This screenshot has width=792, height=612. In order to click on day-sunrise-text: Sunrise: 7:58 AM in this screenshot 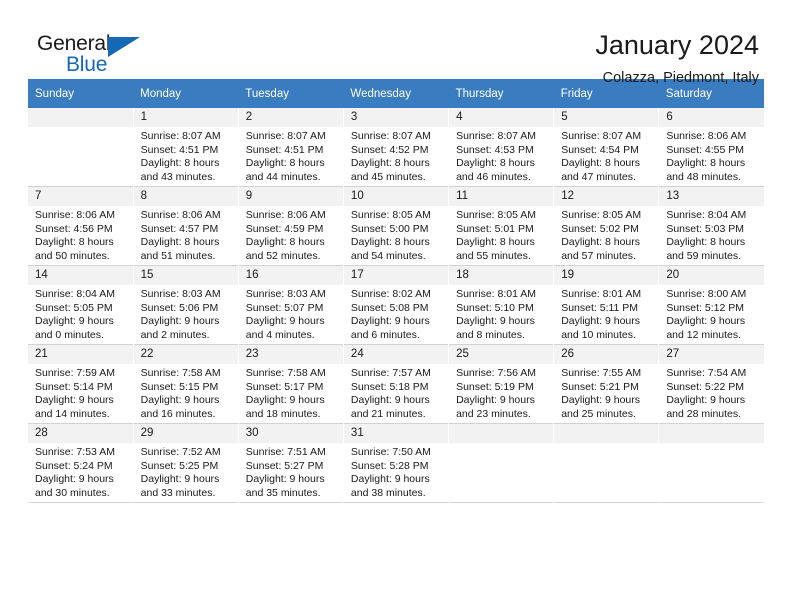, I will do `click(180, 373)`.